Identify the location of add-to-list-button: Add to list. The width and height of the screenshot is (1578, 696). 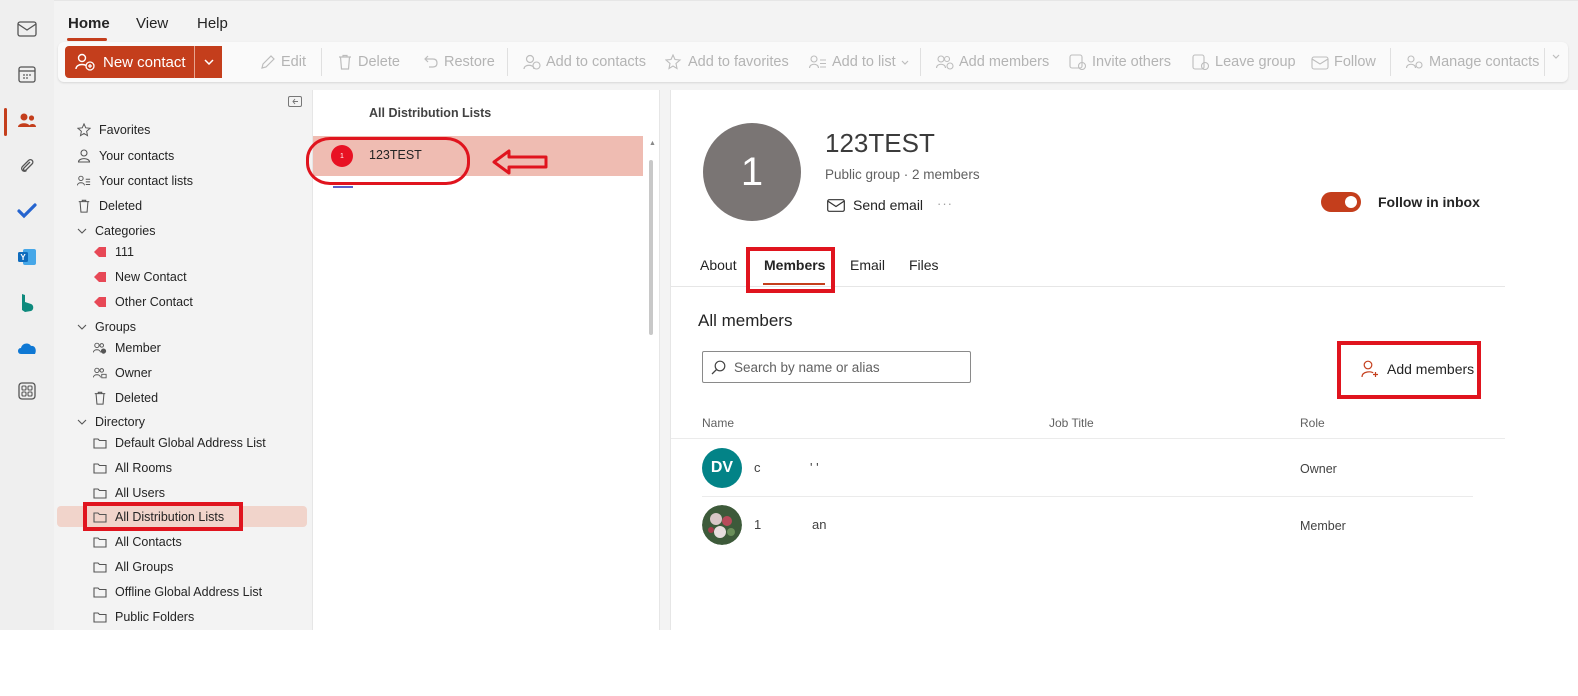
(859, 62).